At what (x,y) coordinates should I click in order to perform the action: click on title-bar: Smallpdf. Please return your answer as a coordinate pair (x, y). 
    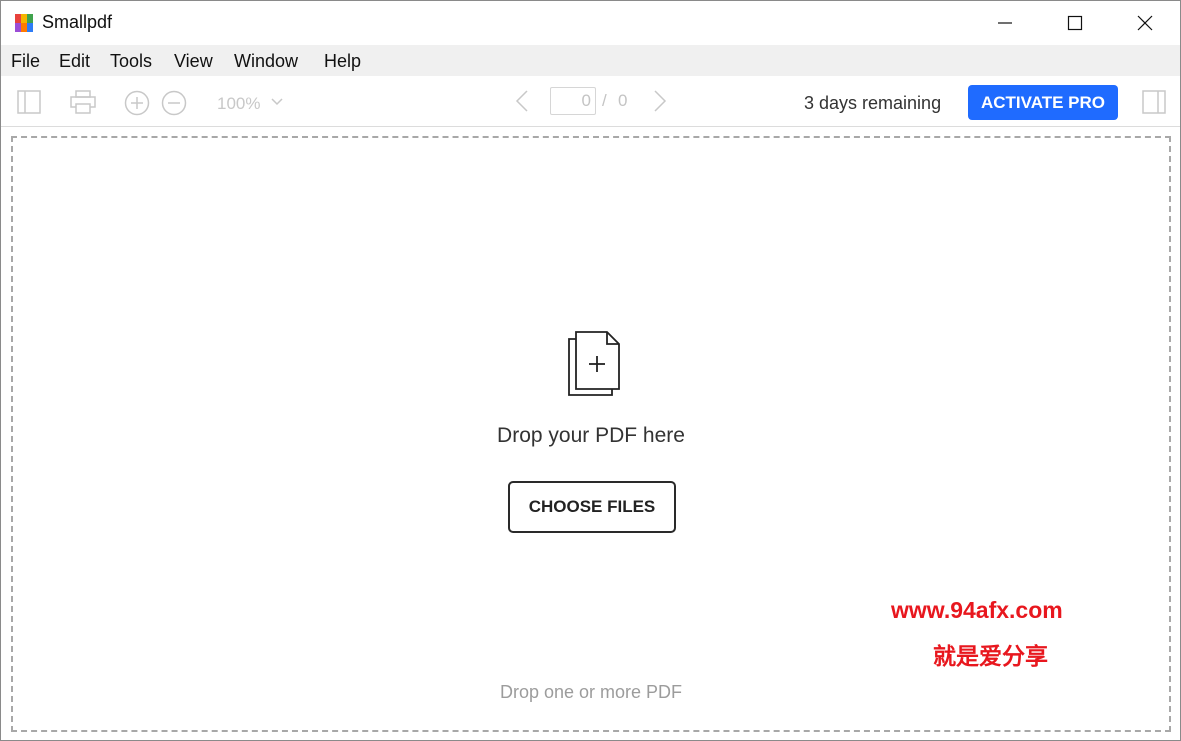
    Looking at the image, I should click on (590, 23).